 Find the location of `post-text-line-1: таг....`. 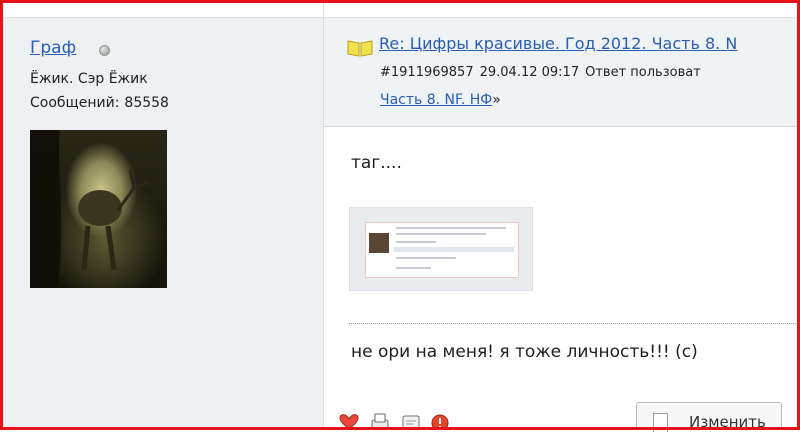

post-text-line-1: таг.... is located at coordinates (376, 163).